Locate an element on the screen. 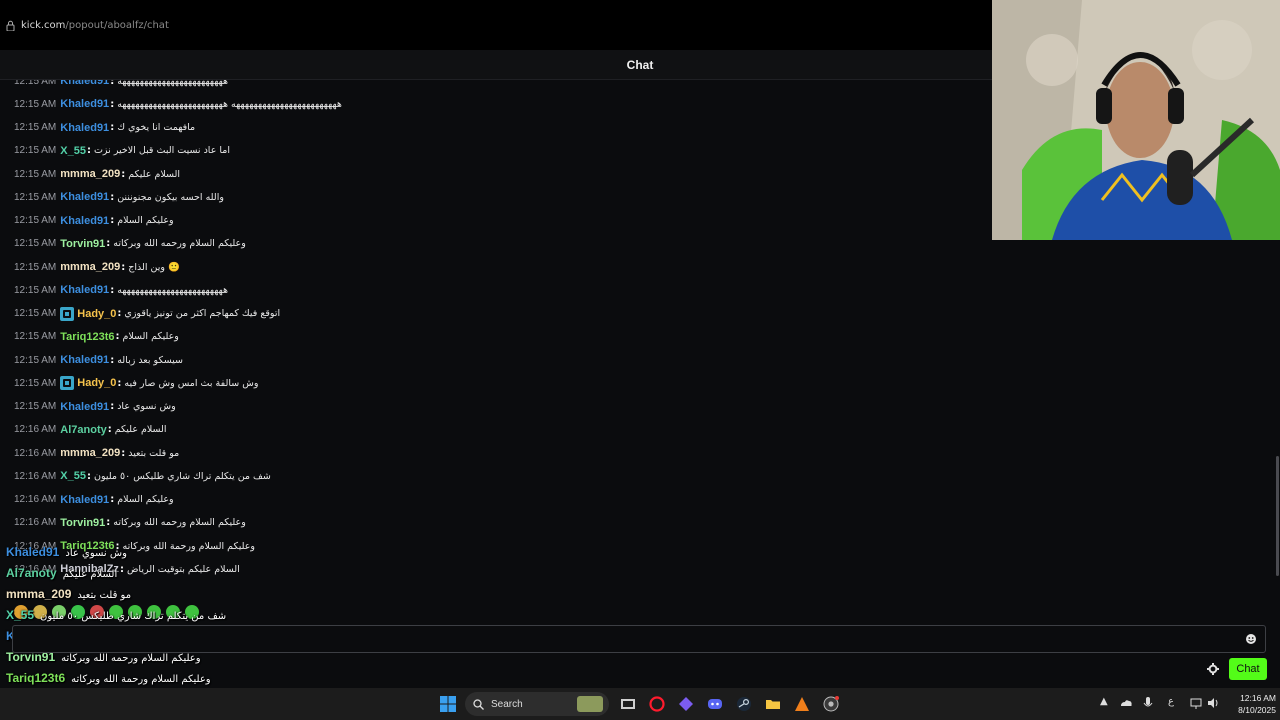 This screenshot has height=720, width=1280. file-explorer-icon is located at coordinates (773, 704).